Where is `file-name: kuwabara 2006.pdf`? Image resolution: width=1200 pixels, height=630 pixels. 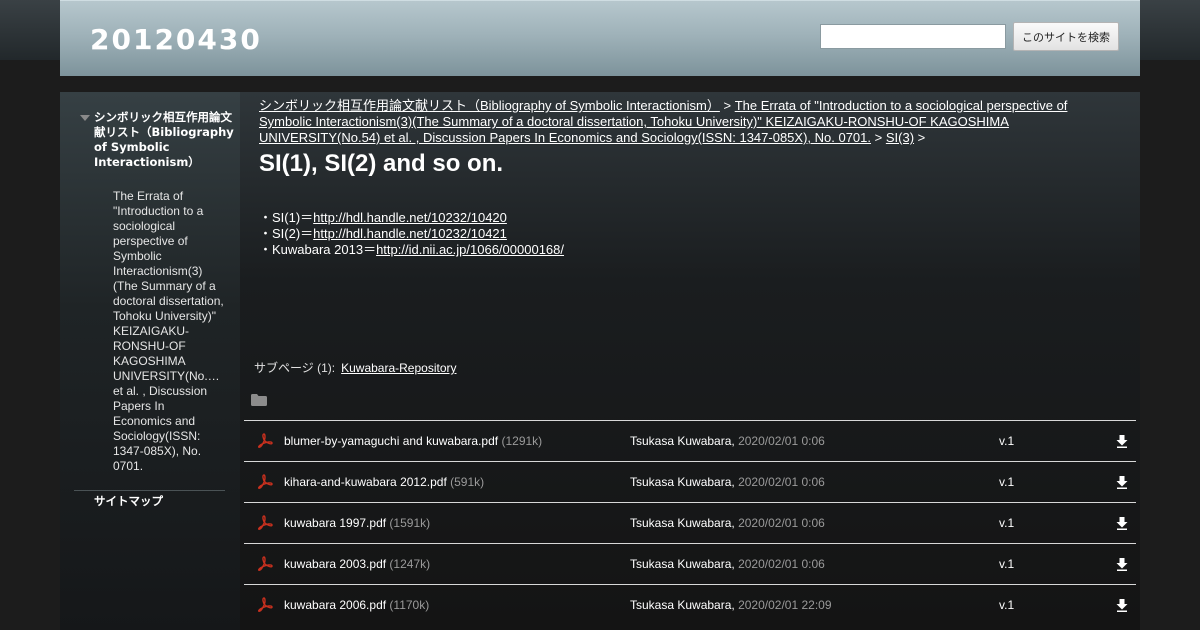
file-name: kuwabara 2006.pdf is located at coordinates (335, 605).